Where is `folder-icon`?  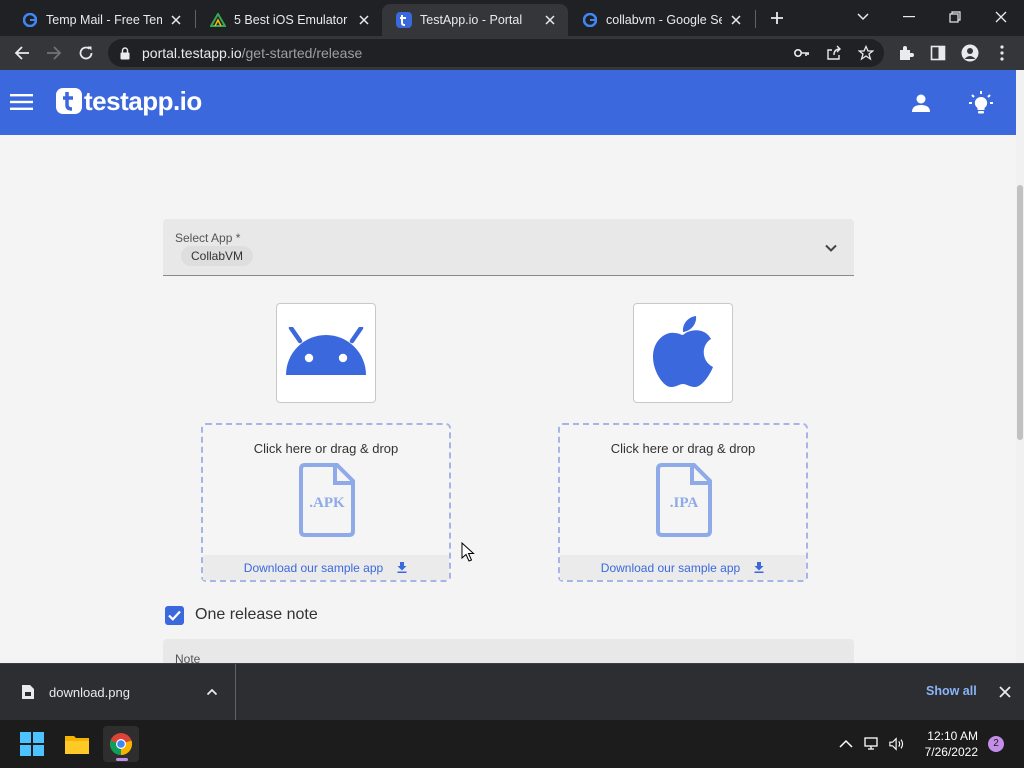 folder-icon is located at coordinates (77, 745).